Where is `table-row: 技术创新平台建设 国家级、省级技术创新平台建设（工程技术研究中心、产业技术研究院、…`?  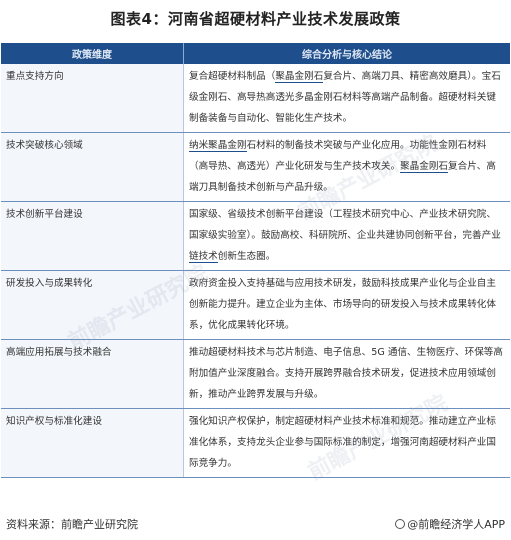
table-row: 技术创新平台建设 国家级、省级技术创新平台建设（工程技术研究中心、产业技术研究院、… is located at coordinates (255, 236).